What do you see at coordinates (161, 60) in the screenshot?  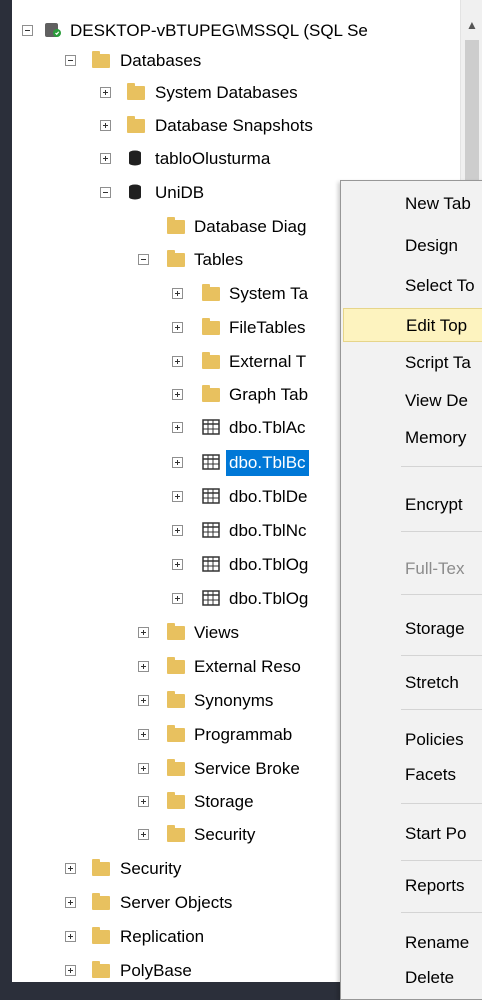 I see `databases-label: Databases` at bounding box center [161, 60].